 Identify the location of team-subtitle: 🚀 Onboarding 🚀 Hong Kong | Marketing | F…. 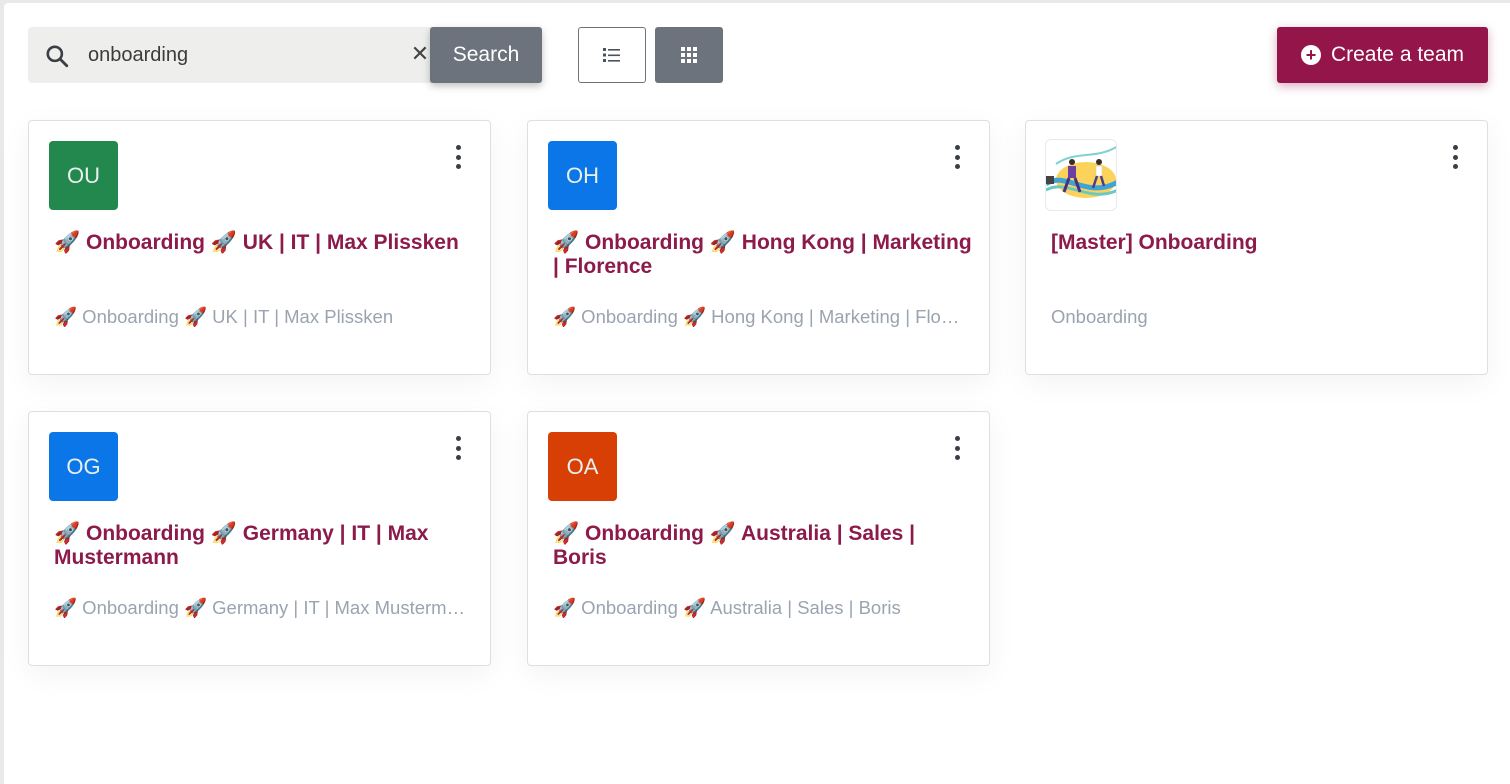
(759, 316).